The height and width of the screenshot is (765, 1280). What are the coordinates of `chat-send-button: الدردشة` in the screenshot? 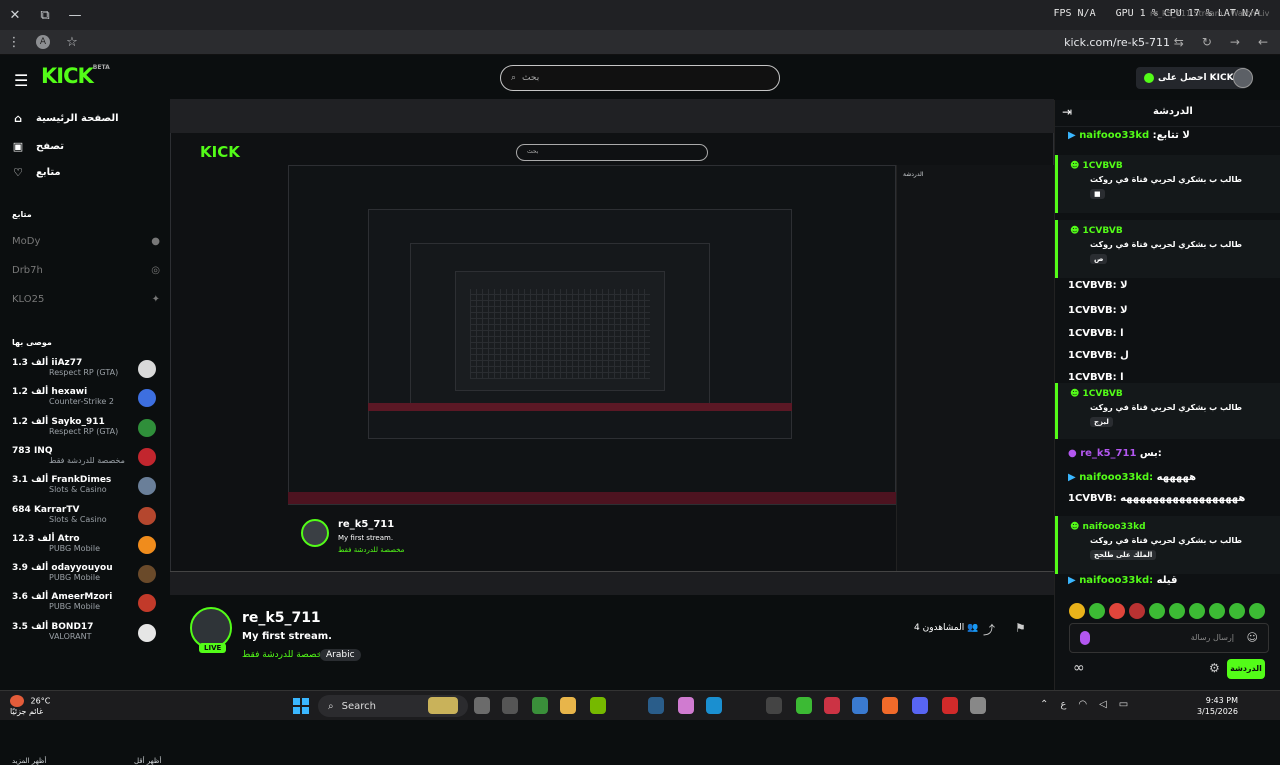 It's located at (1246, 669).